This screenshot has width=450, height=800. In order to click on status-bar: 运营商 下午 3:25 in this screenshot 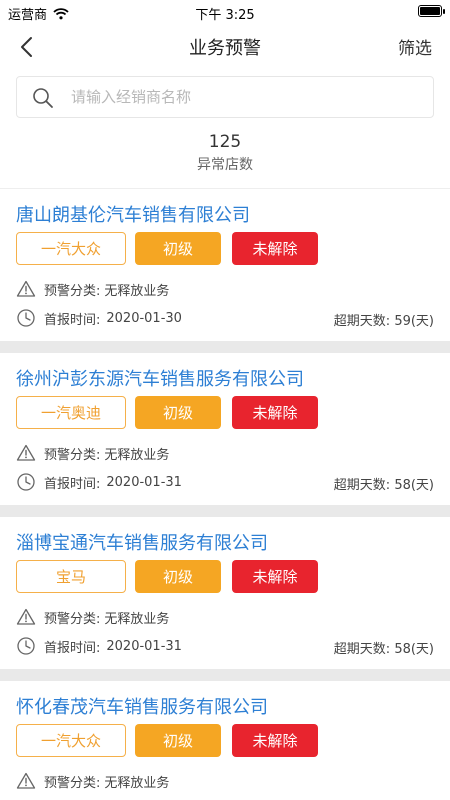, I will do `click(225, 12)`.